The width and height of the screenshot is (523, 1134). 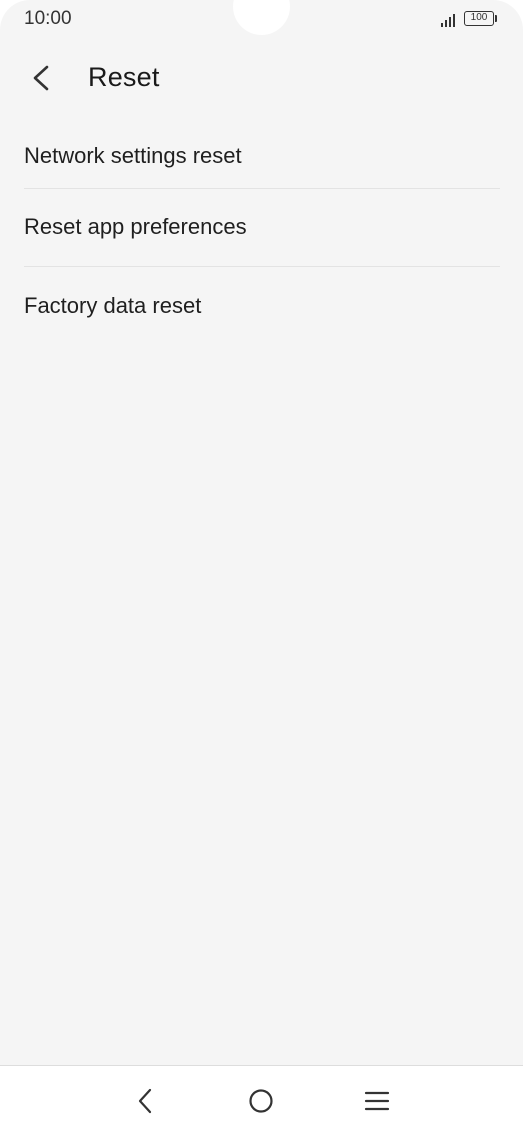 I want to click on battery-icon: 100, so click(x=479, y=18).